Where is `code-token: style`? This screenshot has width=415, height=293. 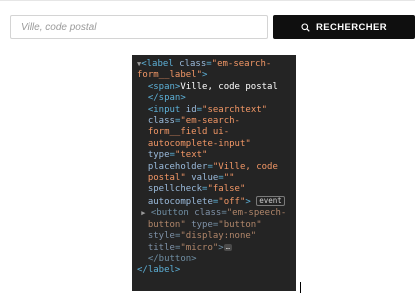 code-token: style is located at coordinates (156, 236).